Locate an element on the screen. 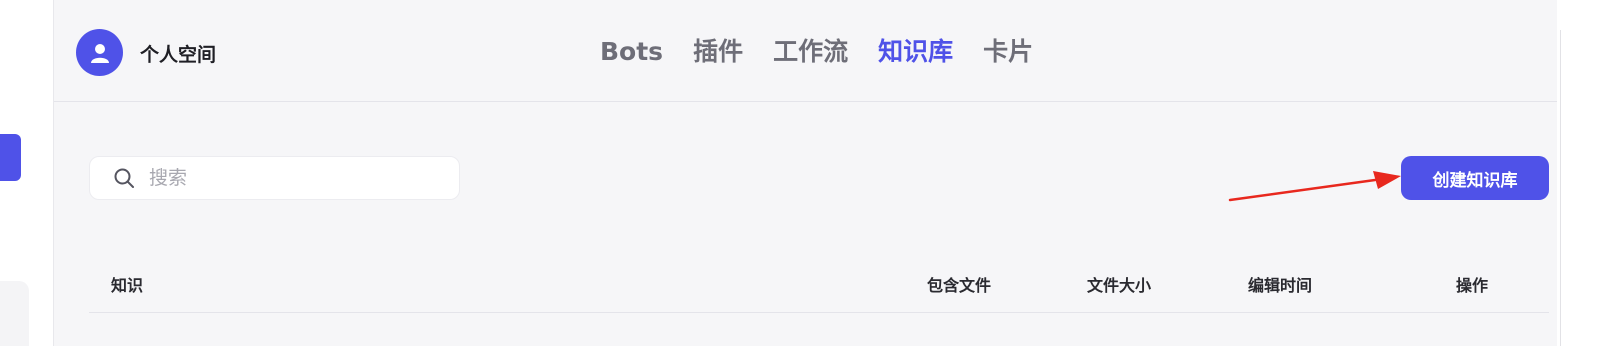  workspace-name: 个人空间 is located at coordinates (178, 53).